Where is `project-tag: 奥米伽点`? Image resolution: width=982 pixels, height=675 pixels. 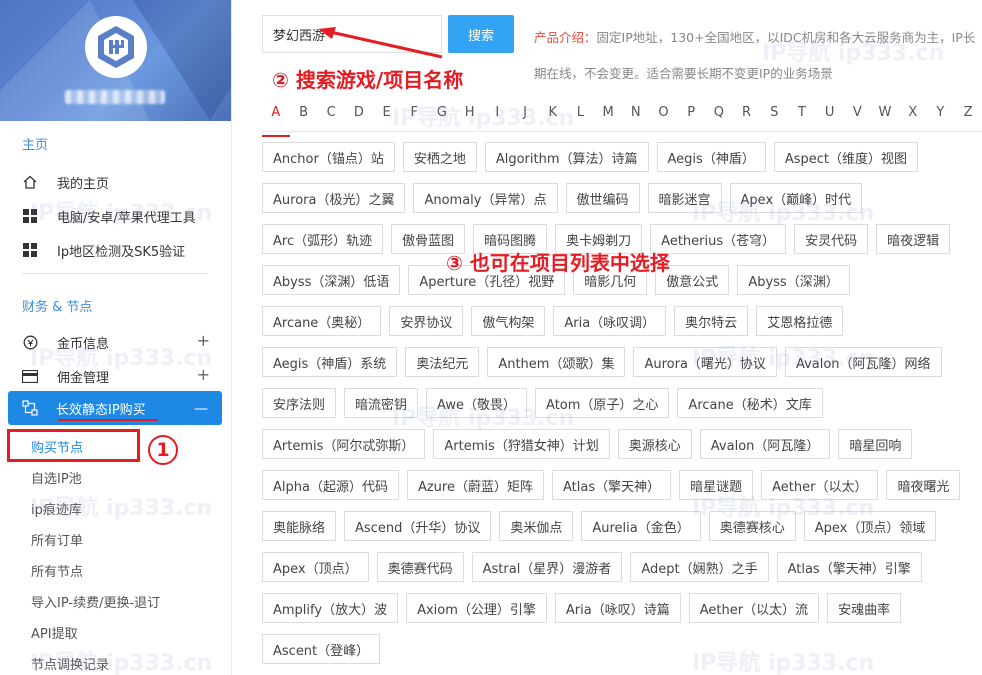
project-tag: 奥米伽点 is located at coordinates (536, 526).